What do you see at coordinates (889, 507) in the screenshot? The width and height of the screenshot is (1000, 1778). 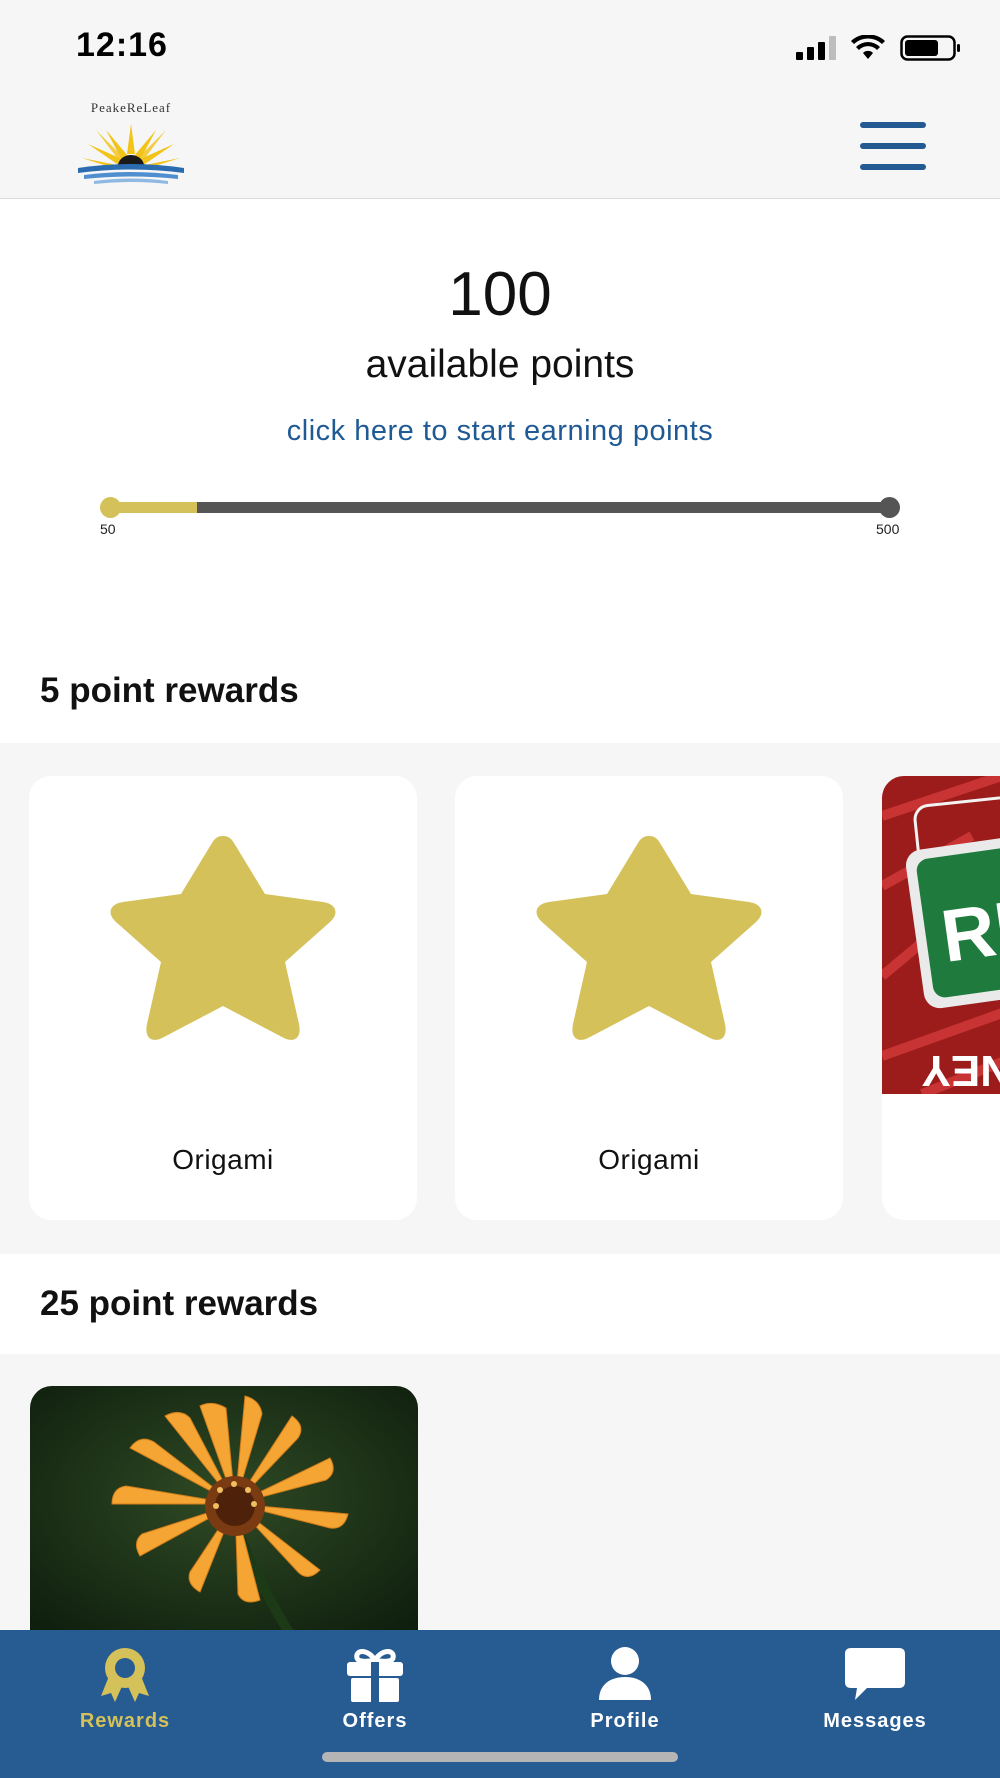 I see `progress-end-knob` at bounding box center [889, 507].